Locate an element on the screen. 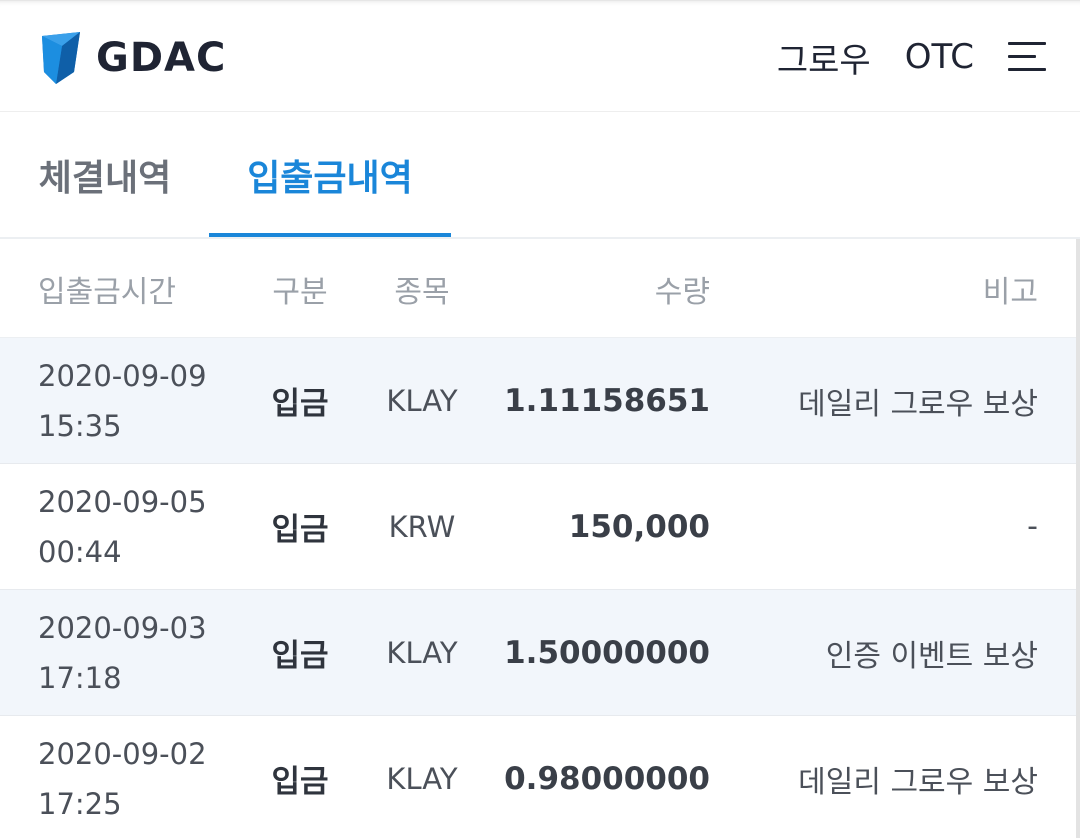 This screenshot has height=838, width=1080. column-header-amount: 수량 is located at coordinates (682, 292).